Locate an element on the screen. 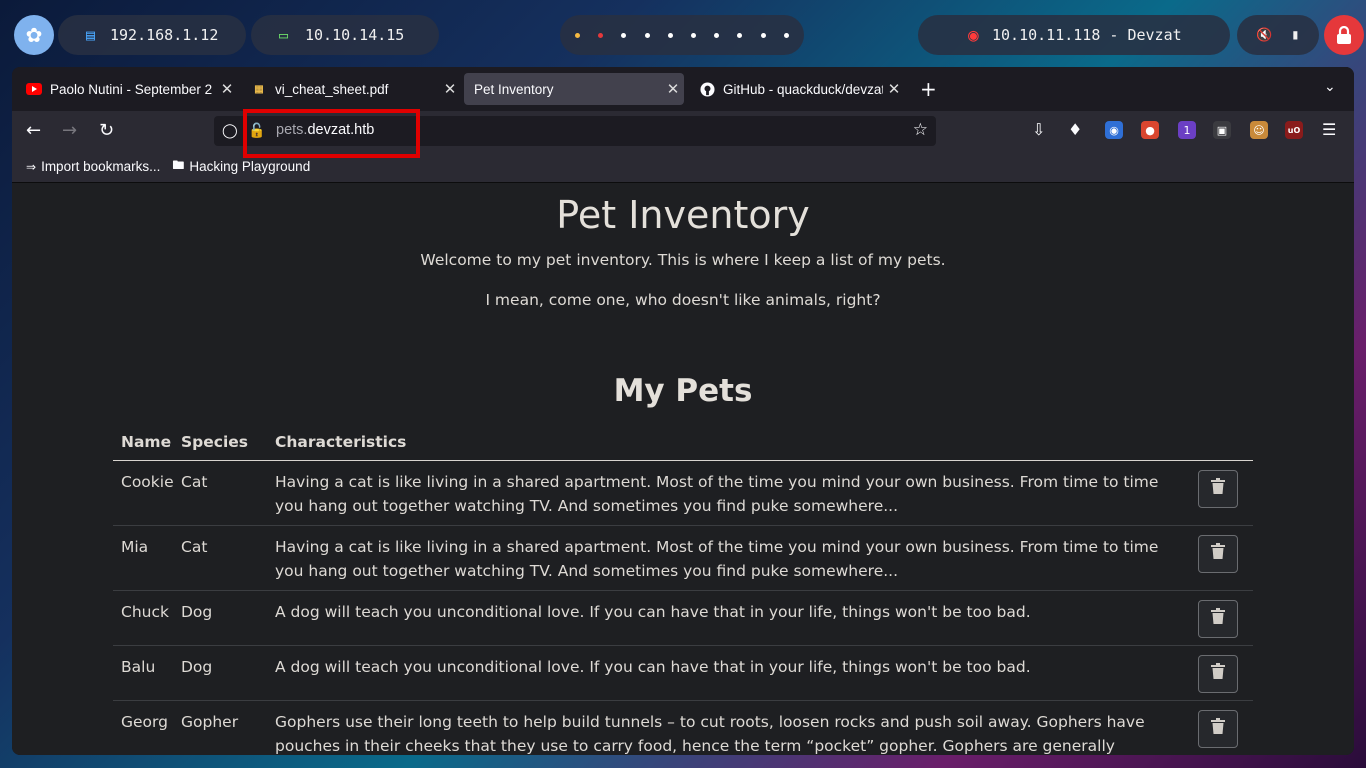  extensions-puzzle-icon: ♦ is located at coordinates (1075, 129).